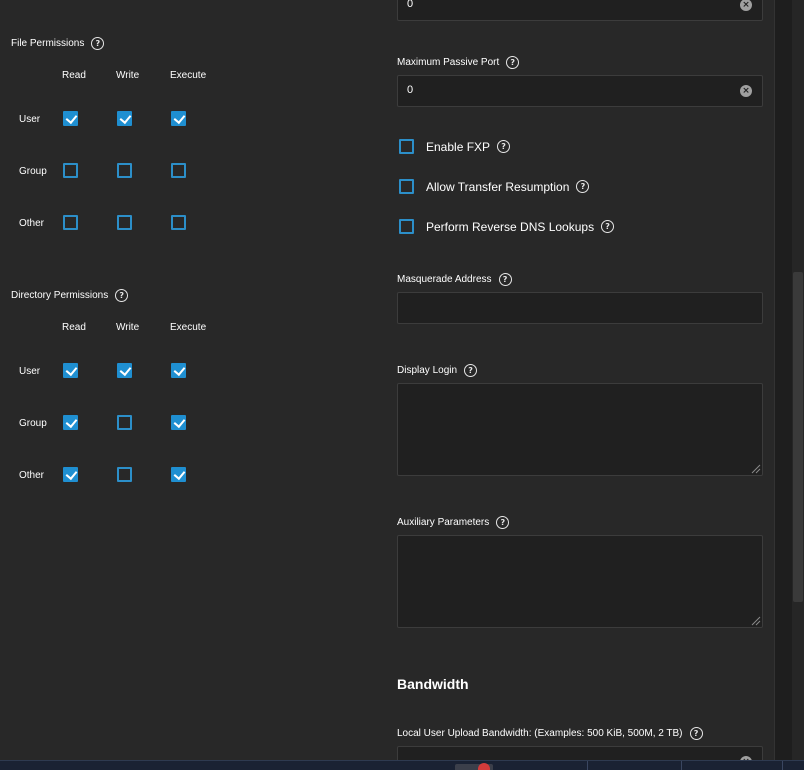 The width and height of the screenshot is (804, 770). What do you see at coordinates (178, 222) in the screenshot?
I see `file-other-execute-checkbox` at bounding box center [178, 222].